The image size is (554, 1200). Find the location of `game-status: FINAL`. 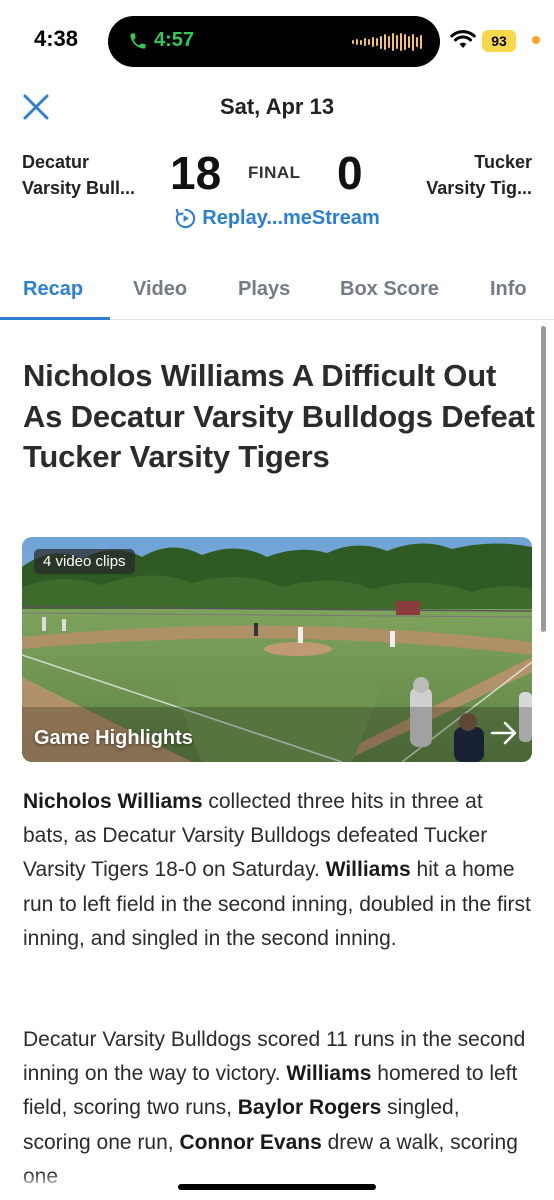

game-status: FINAL is located at coordinates (274, 172).